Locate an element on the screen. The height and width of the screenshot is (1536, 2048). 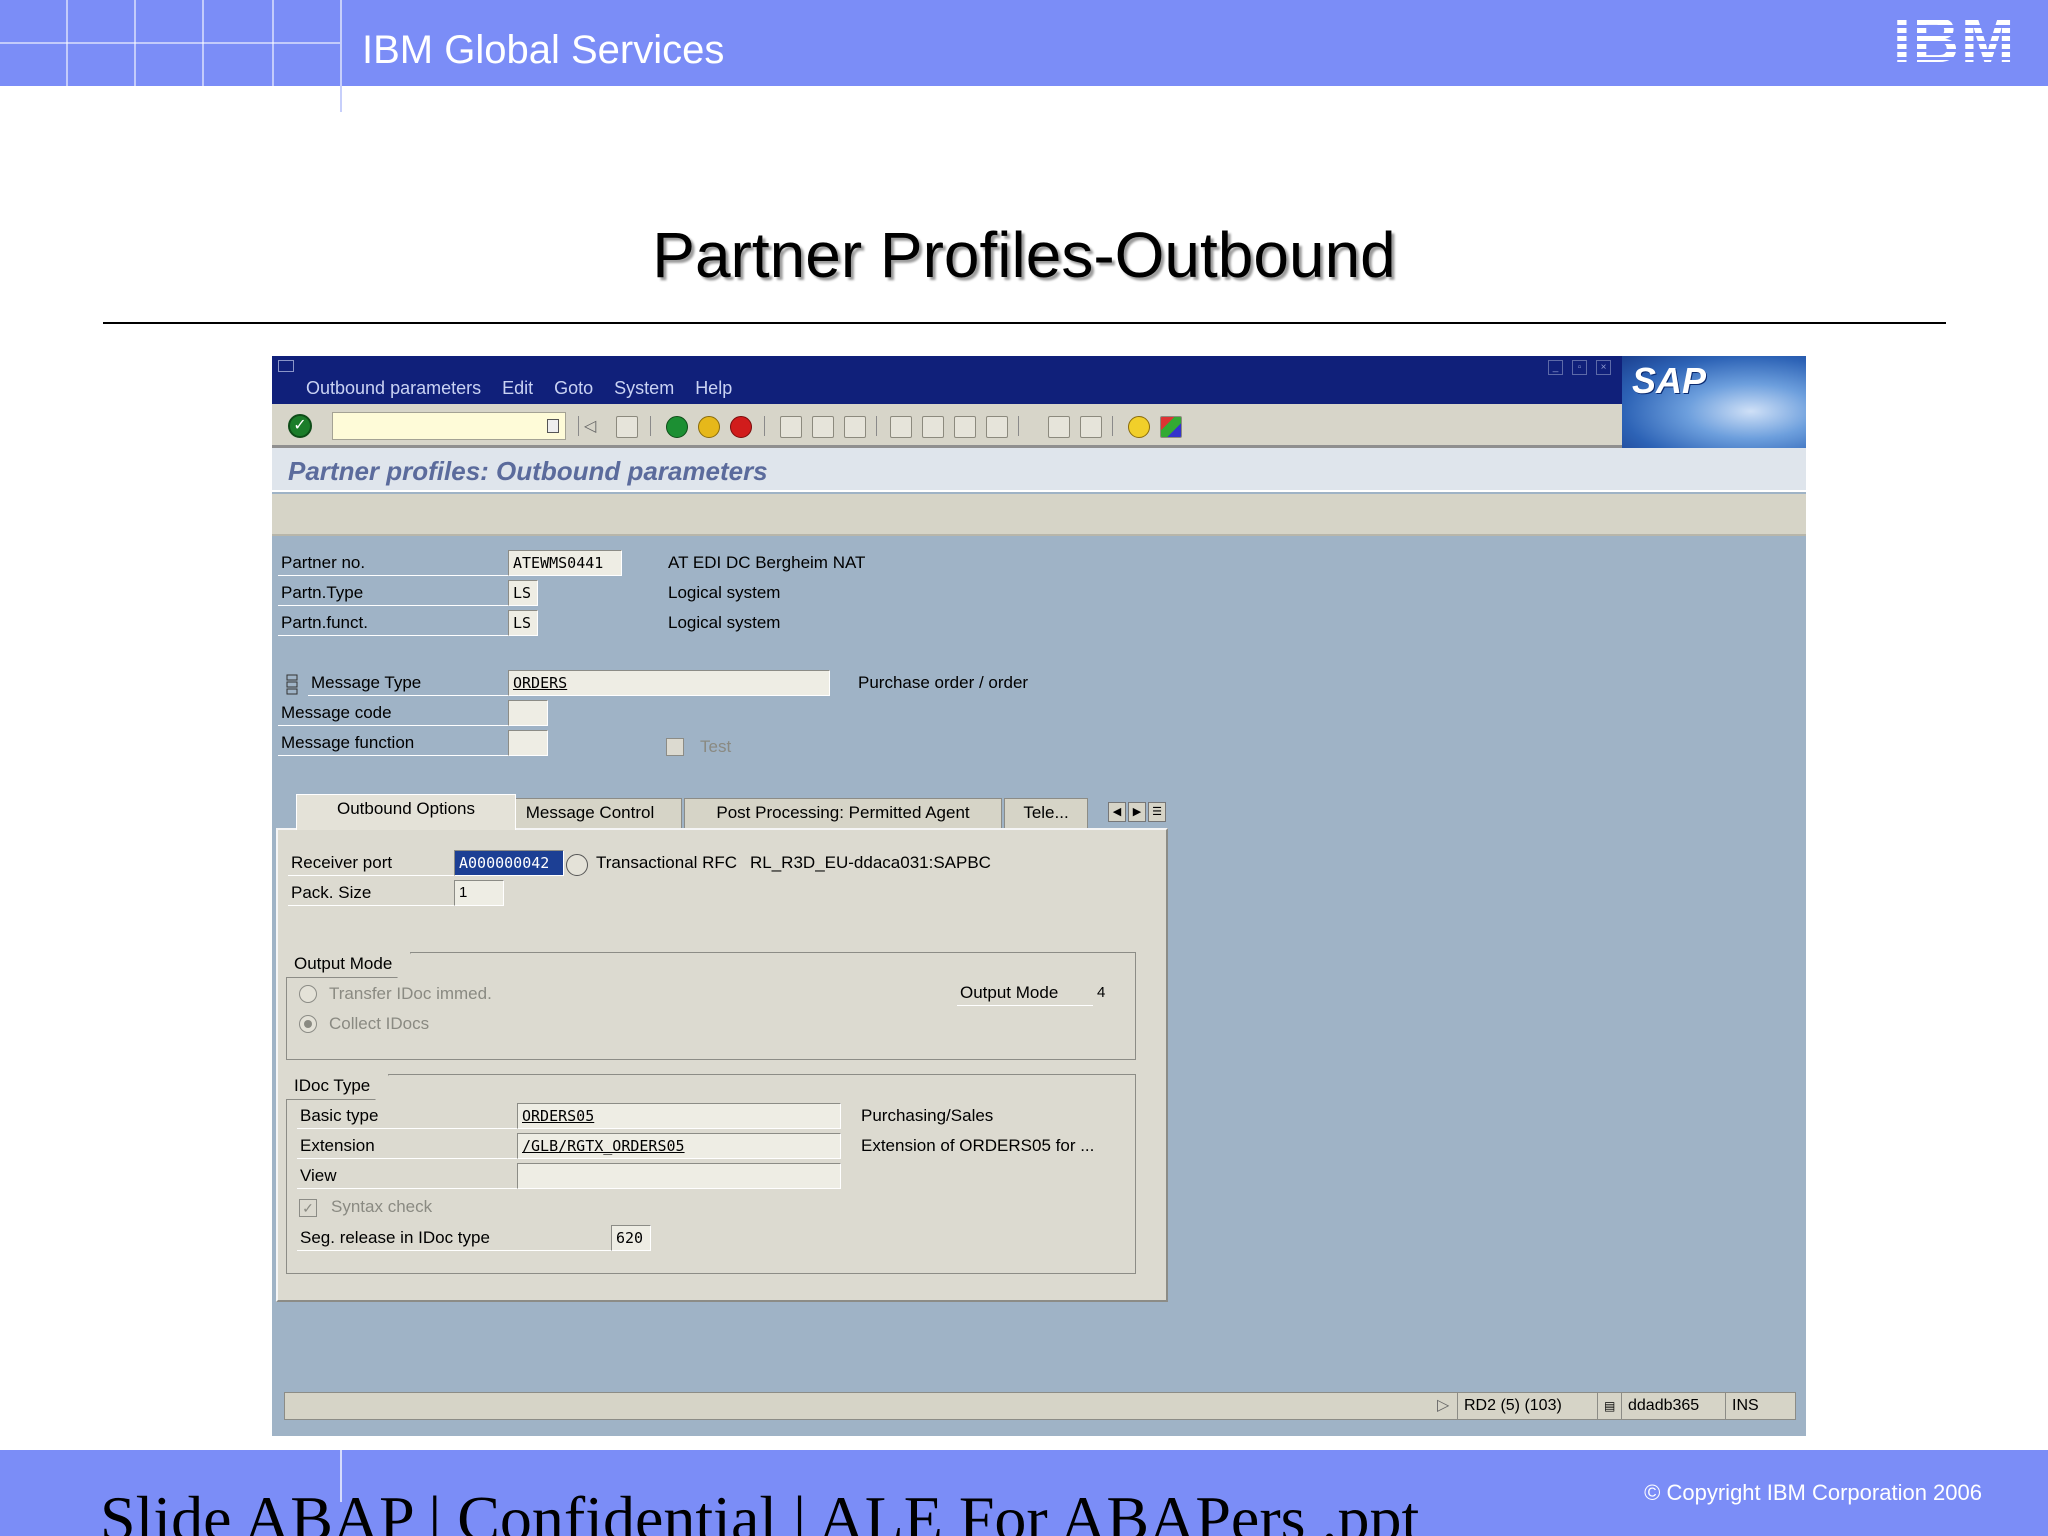
idoc-type-group-title: IDoc Type is located at coordinates (337, 1087).